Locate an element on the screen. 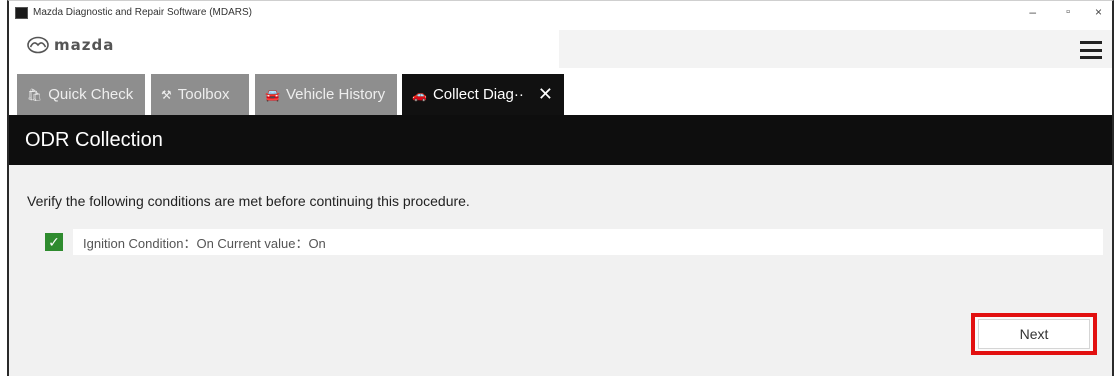  close-window-button: × is located at coordinates (1098, 12).